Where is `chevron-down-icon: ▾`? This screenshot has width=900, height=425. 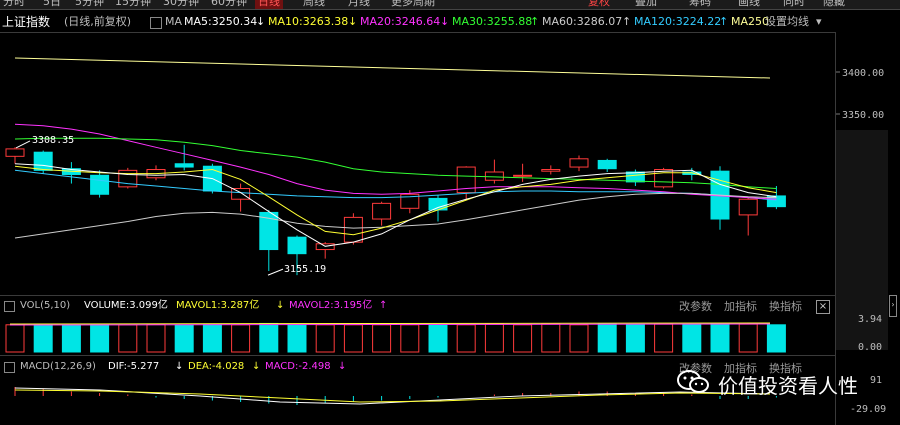 chevron-down-icon: ▾ is located at coordinates (819, 22).